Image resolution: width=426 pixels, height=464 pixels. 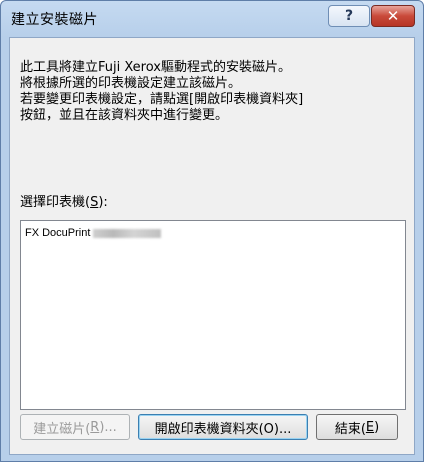 I want to click on exit-label-suffix: ), so click(x=377, y=427).